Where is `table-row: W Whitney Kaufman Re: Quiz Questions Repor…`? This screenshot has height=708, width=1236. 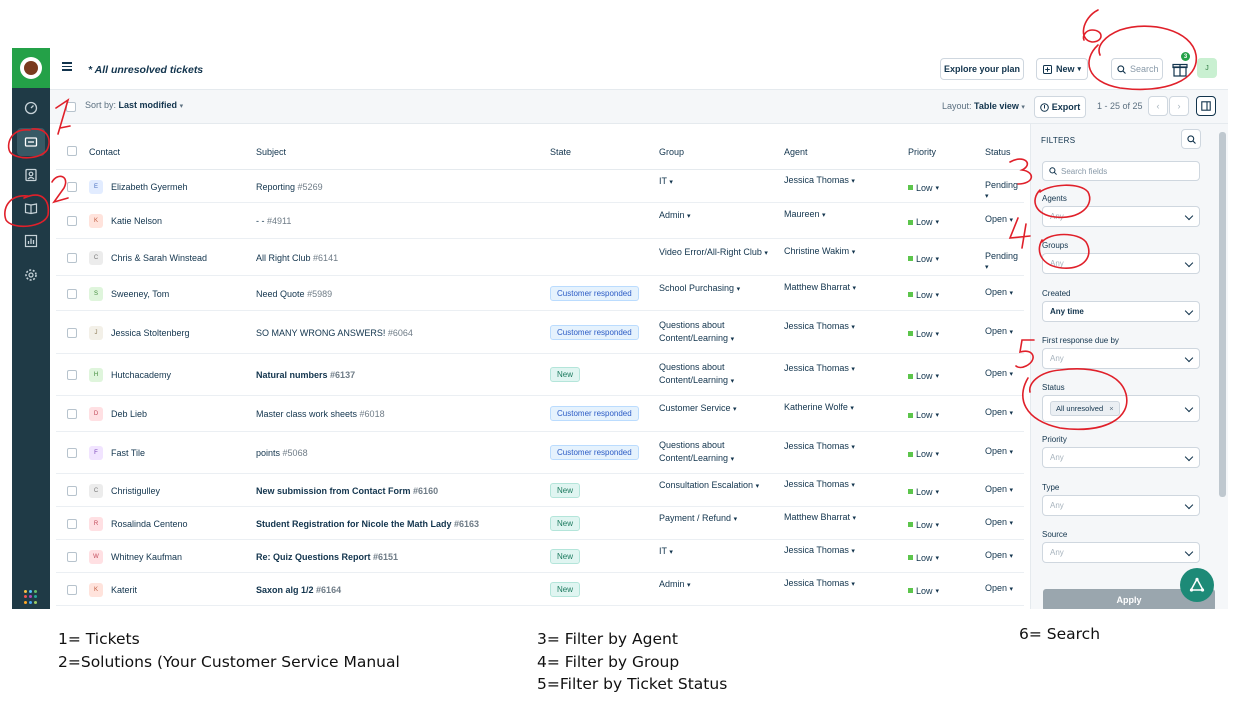 table-row: W Whitney Kaufman Re: Quiz Questions Repor… is located at coordinates (540, 556).